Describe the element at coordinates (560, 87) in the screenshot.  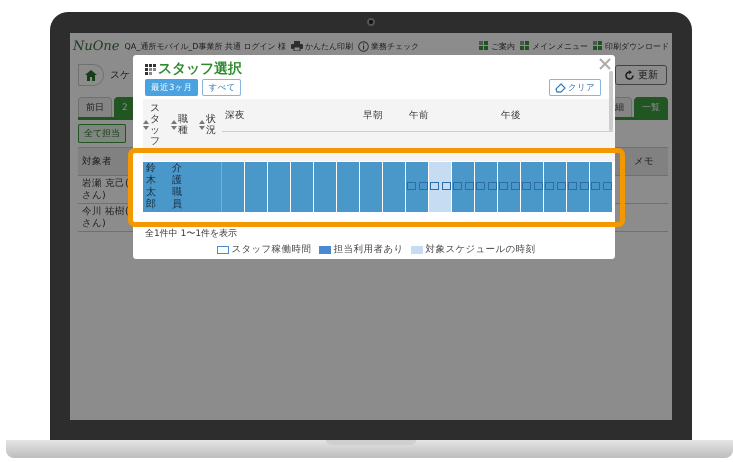
I see `eraser-icon` at that location.